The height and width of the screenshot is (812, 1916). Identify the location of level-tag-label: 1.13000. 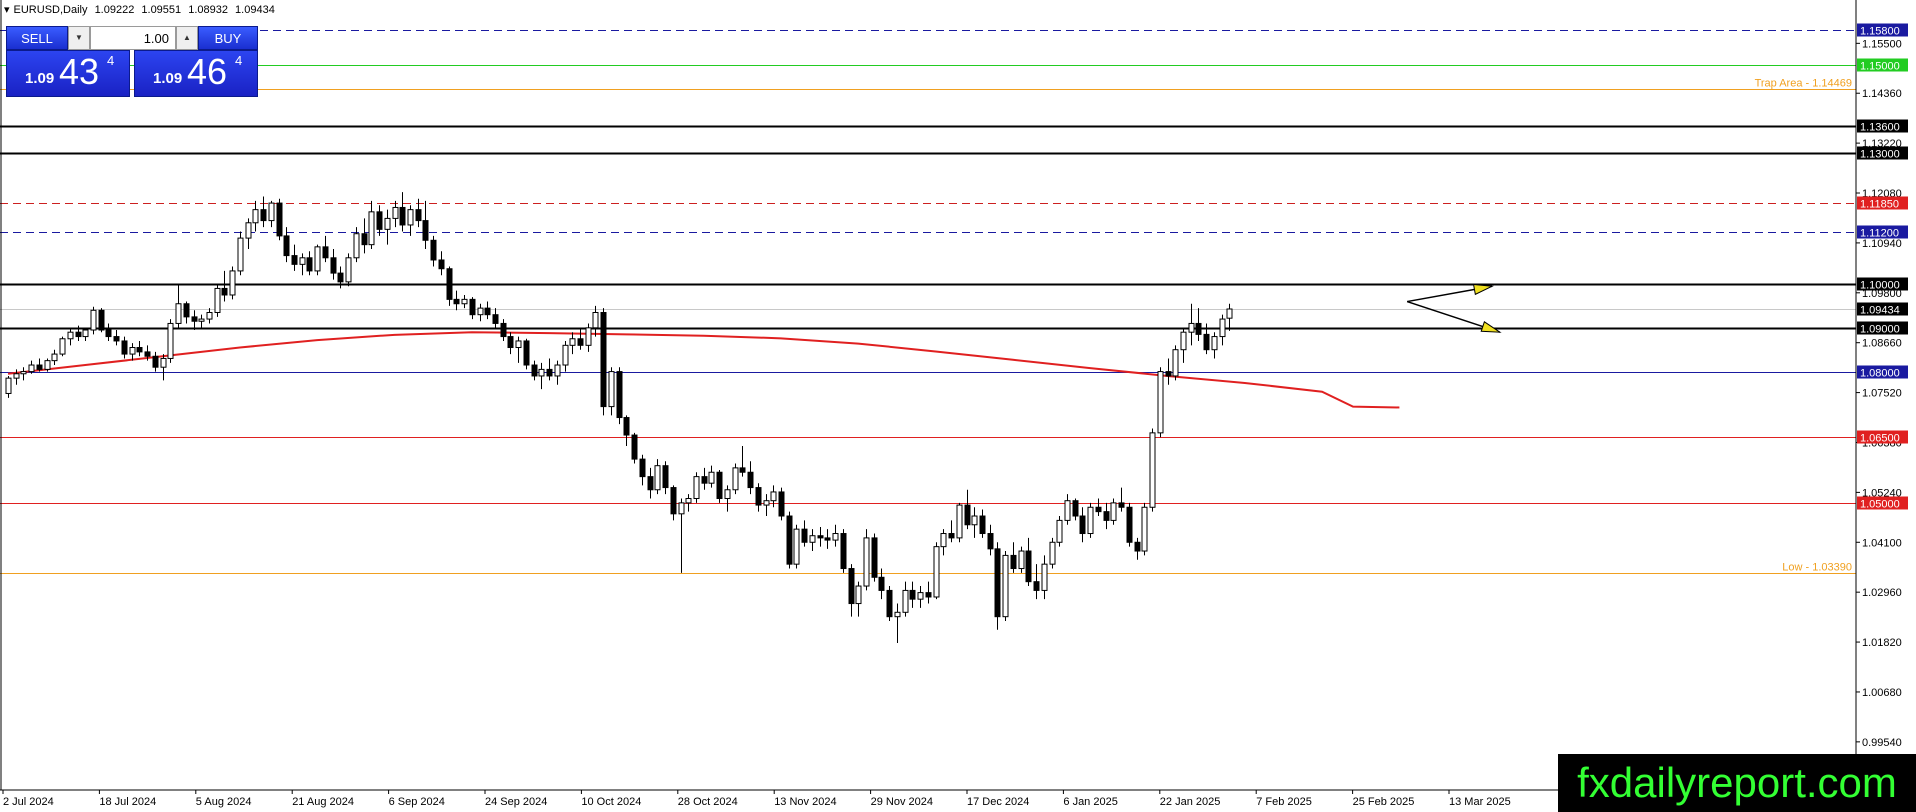
(1880, 155).